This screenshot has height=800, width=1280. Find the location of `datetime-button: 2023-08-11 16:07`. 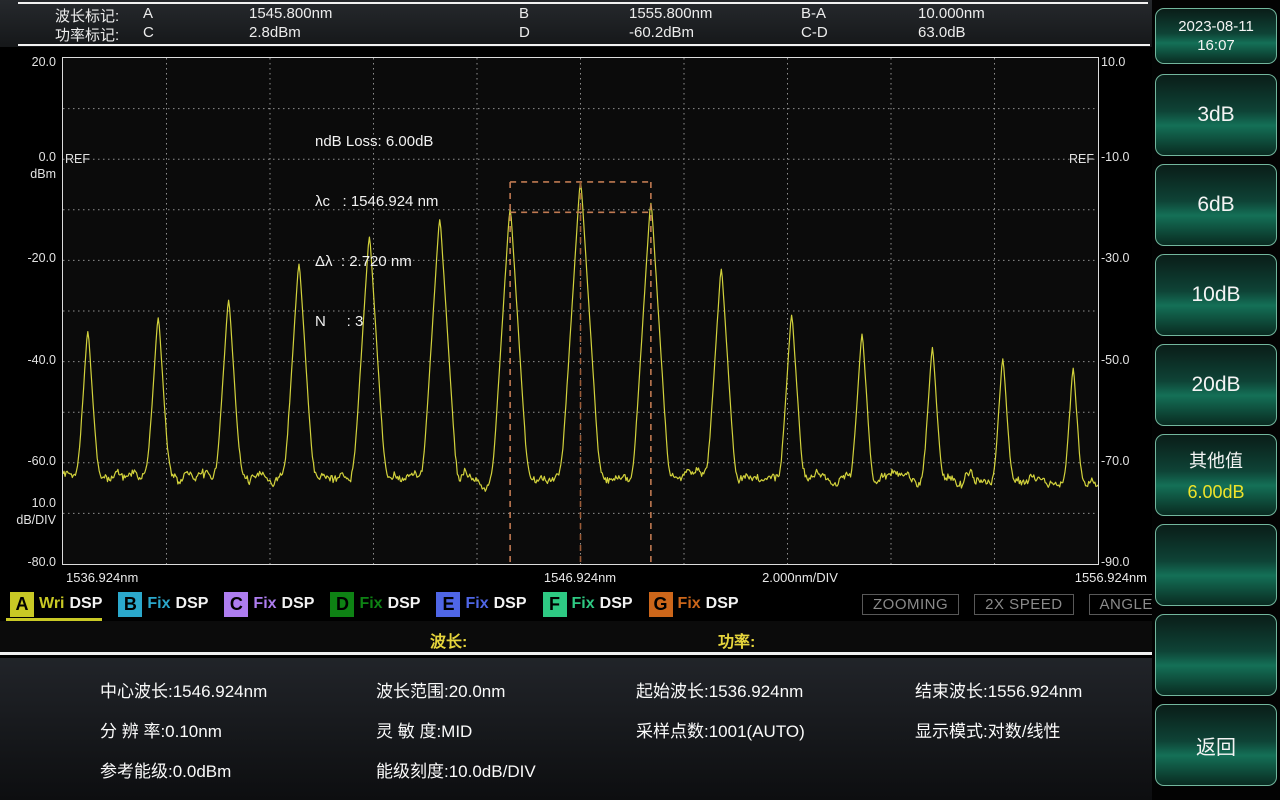

datetime-button: 2023-08-11 16:07 is located at coordinates (1216, 36).